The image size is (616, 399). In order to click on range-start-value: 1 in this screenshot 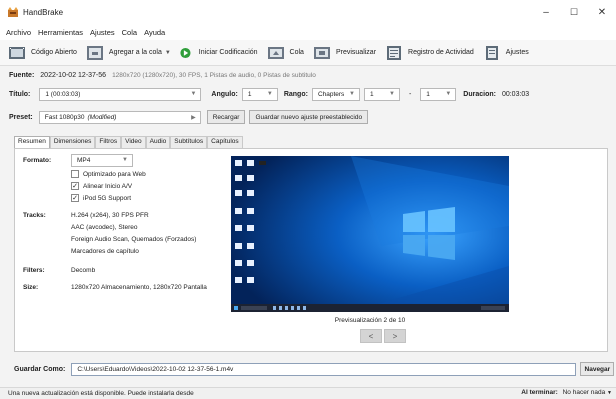, I will do `click(371, 94)`.